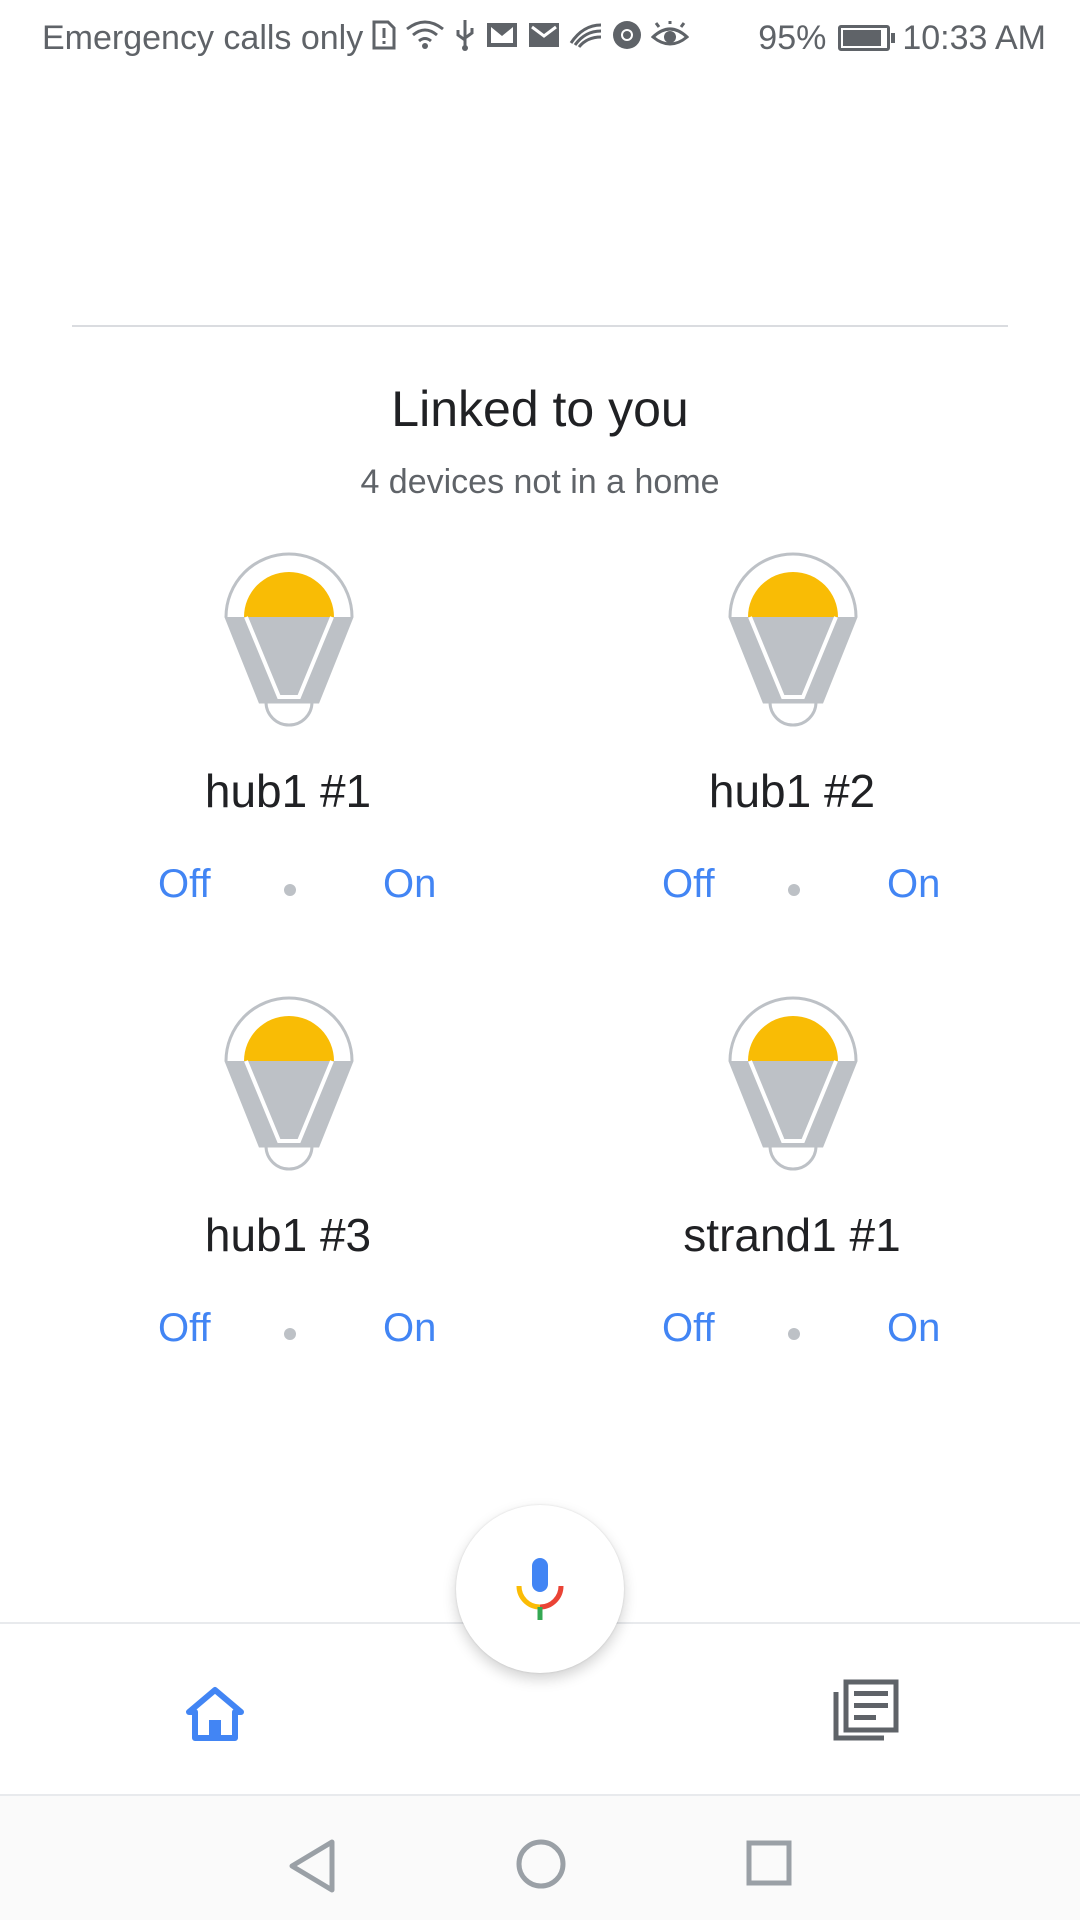 The height and width of the screenshot is (1920, 1080). I want to click on sim-alert-icon, so click(384, 38).